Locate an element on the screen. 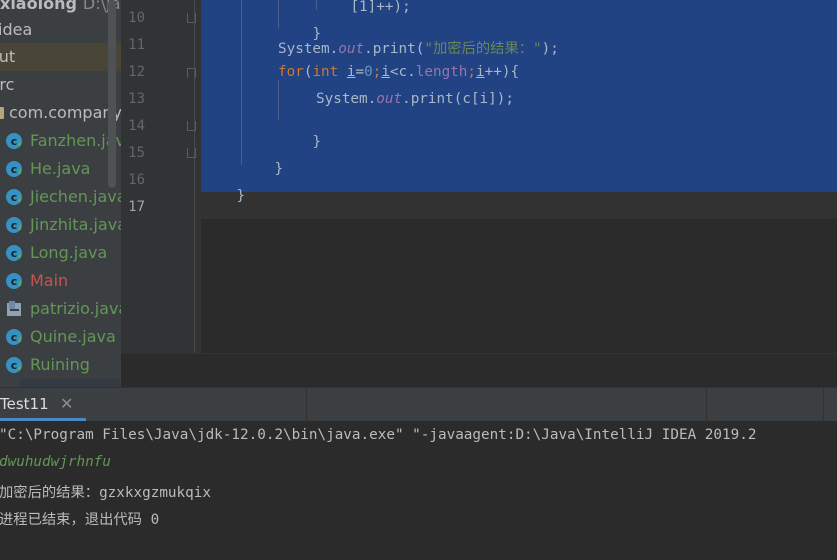 The height and width of the screenshot is (560, 837). line-number: 15 is located at coordinates (136, 153).